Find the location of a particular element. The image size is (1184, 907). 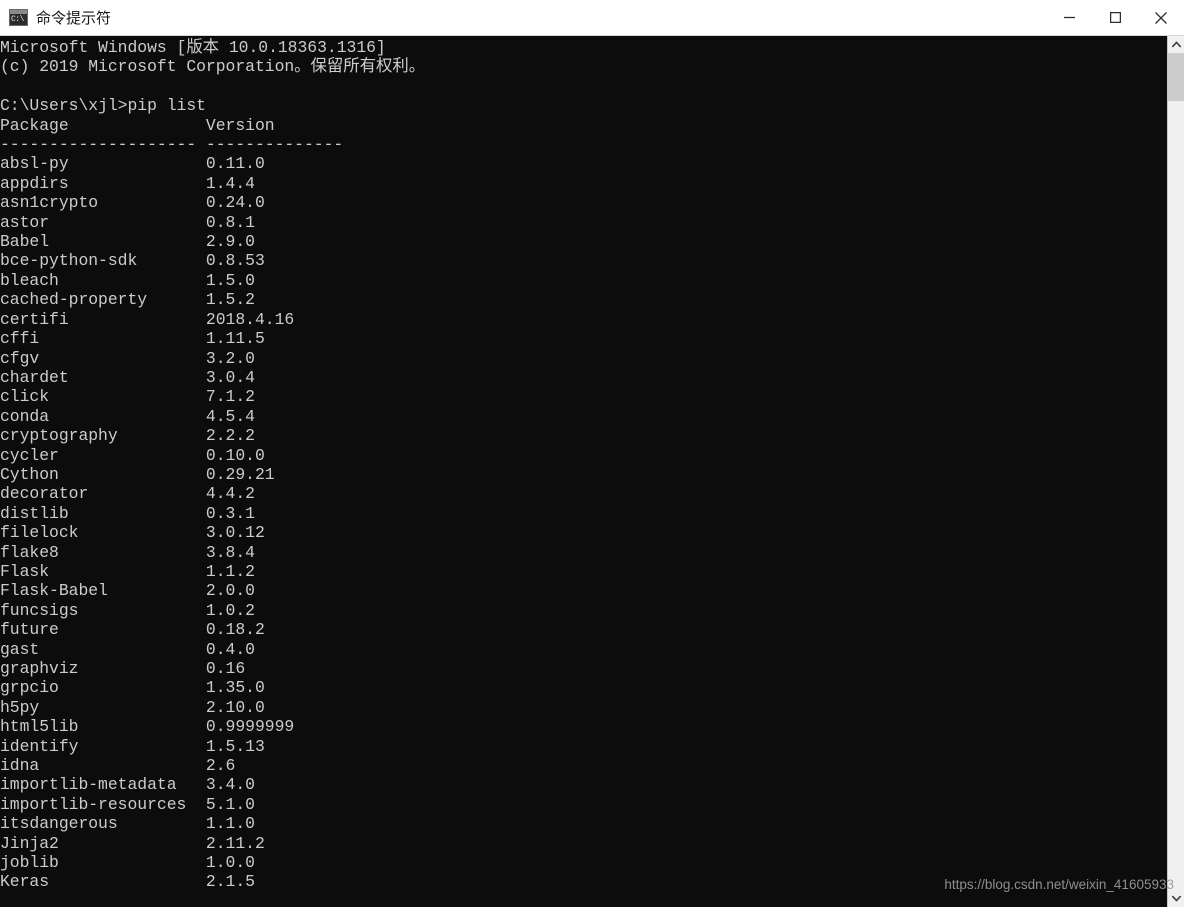

console-table-header: Package Version is located at coordinates (137, 125).